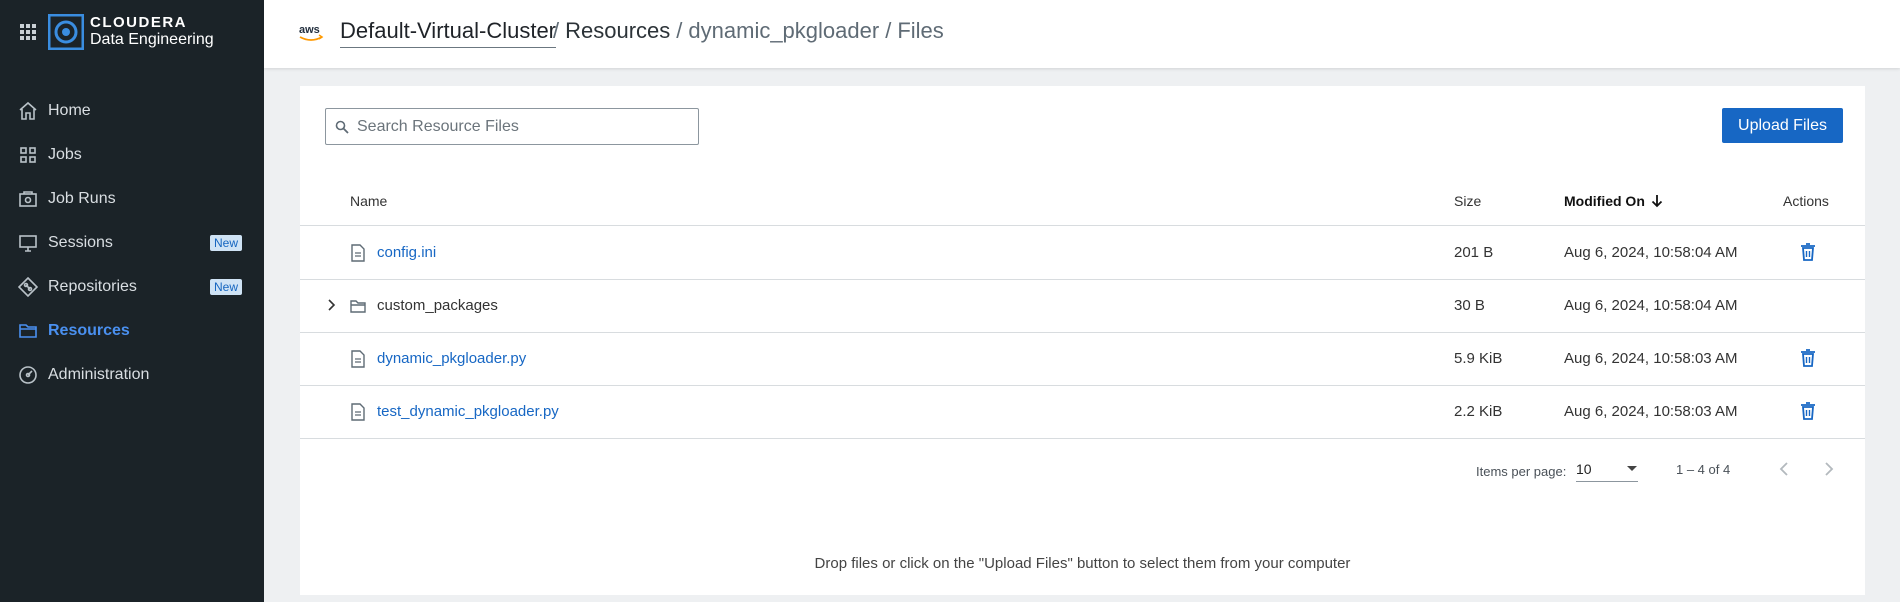  I want to click on breadcrumb-resource-name: dynamic_pkgloader, so click(783, 30).